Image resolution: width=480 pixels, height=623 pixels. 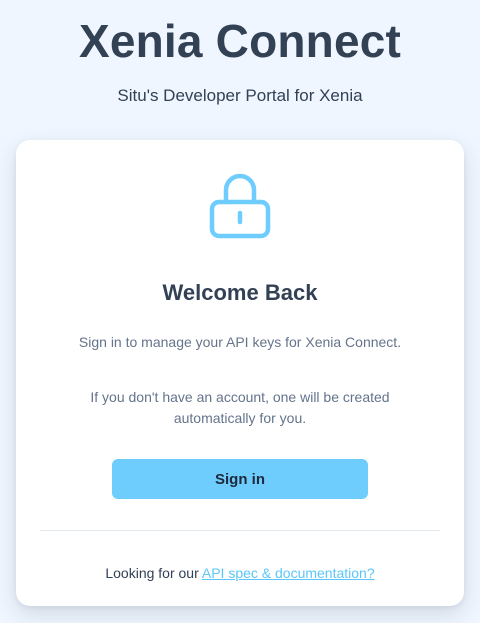 What do you see at coordinates (288, 573) in the screenshot?
I see `api-docs-link: API spec & documentation?` at bounding box center [288, 573].